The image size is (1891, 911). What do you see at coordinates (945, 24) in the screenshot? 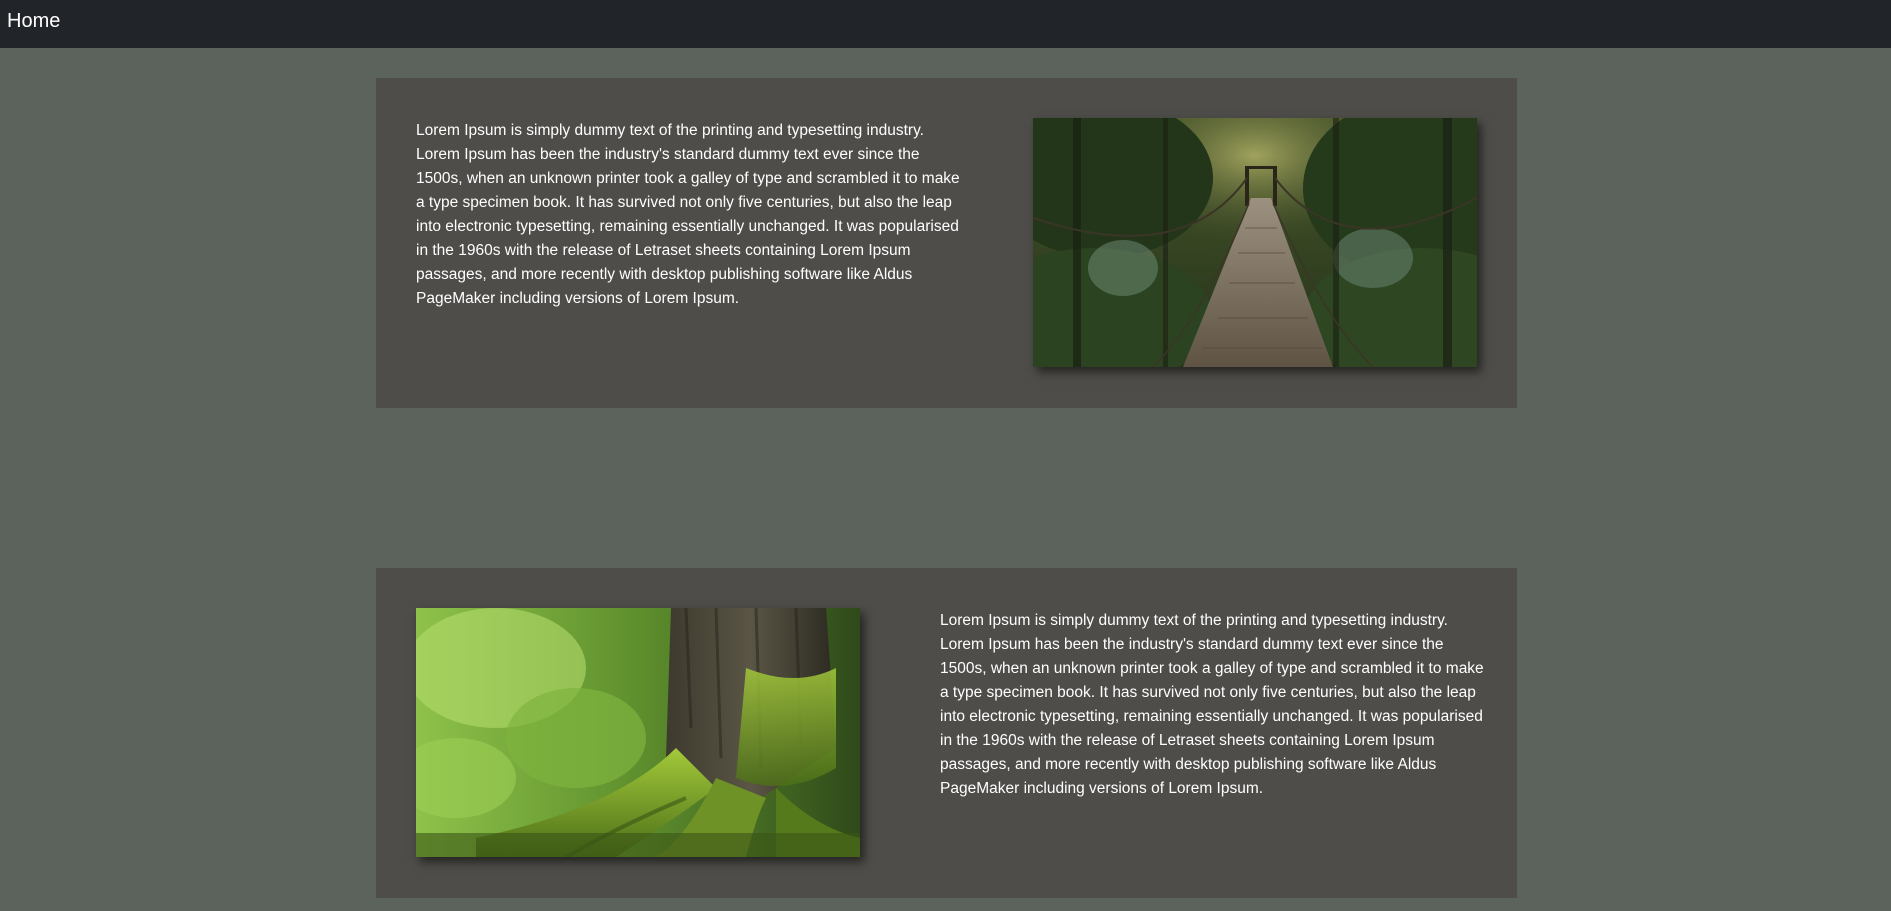
I see `navbar: Home` at bounding box center [945, 24].